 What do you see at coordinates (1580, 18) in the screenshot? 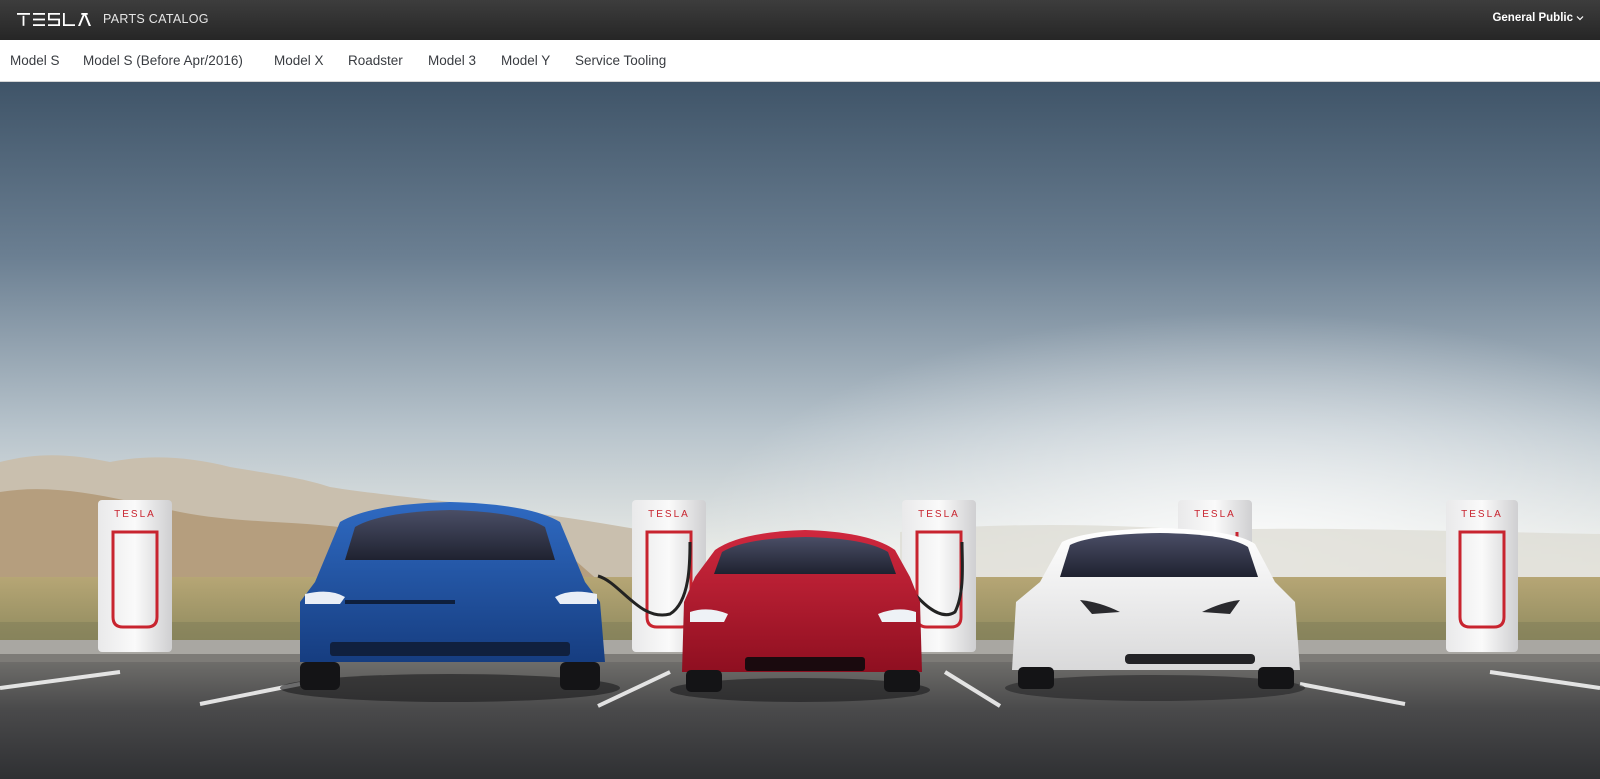
I see `chevron-down-icon` at bounding box center [1580, 18].